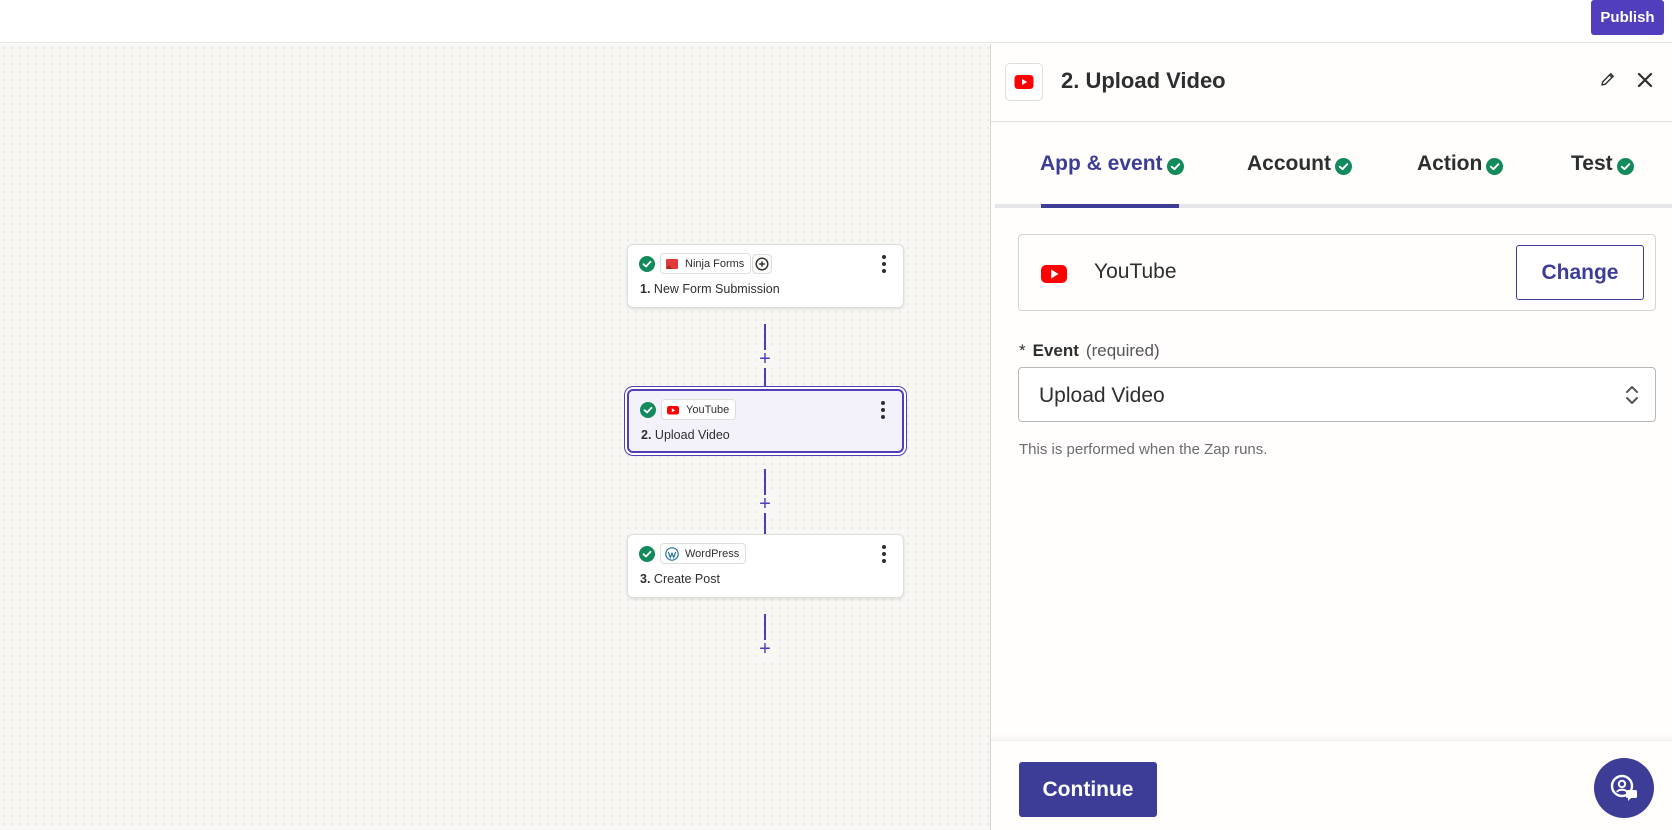  I want to click on selected-app-name: YouTube, so click(1135, 271).